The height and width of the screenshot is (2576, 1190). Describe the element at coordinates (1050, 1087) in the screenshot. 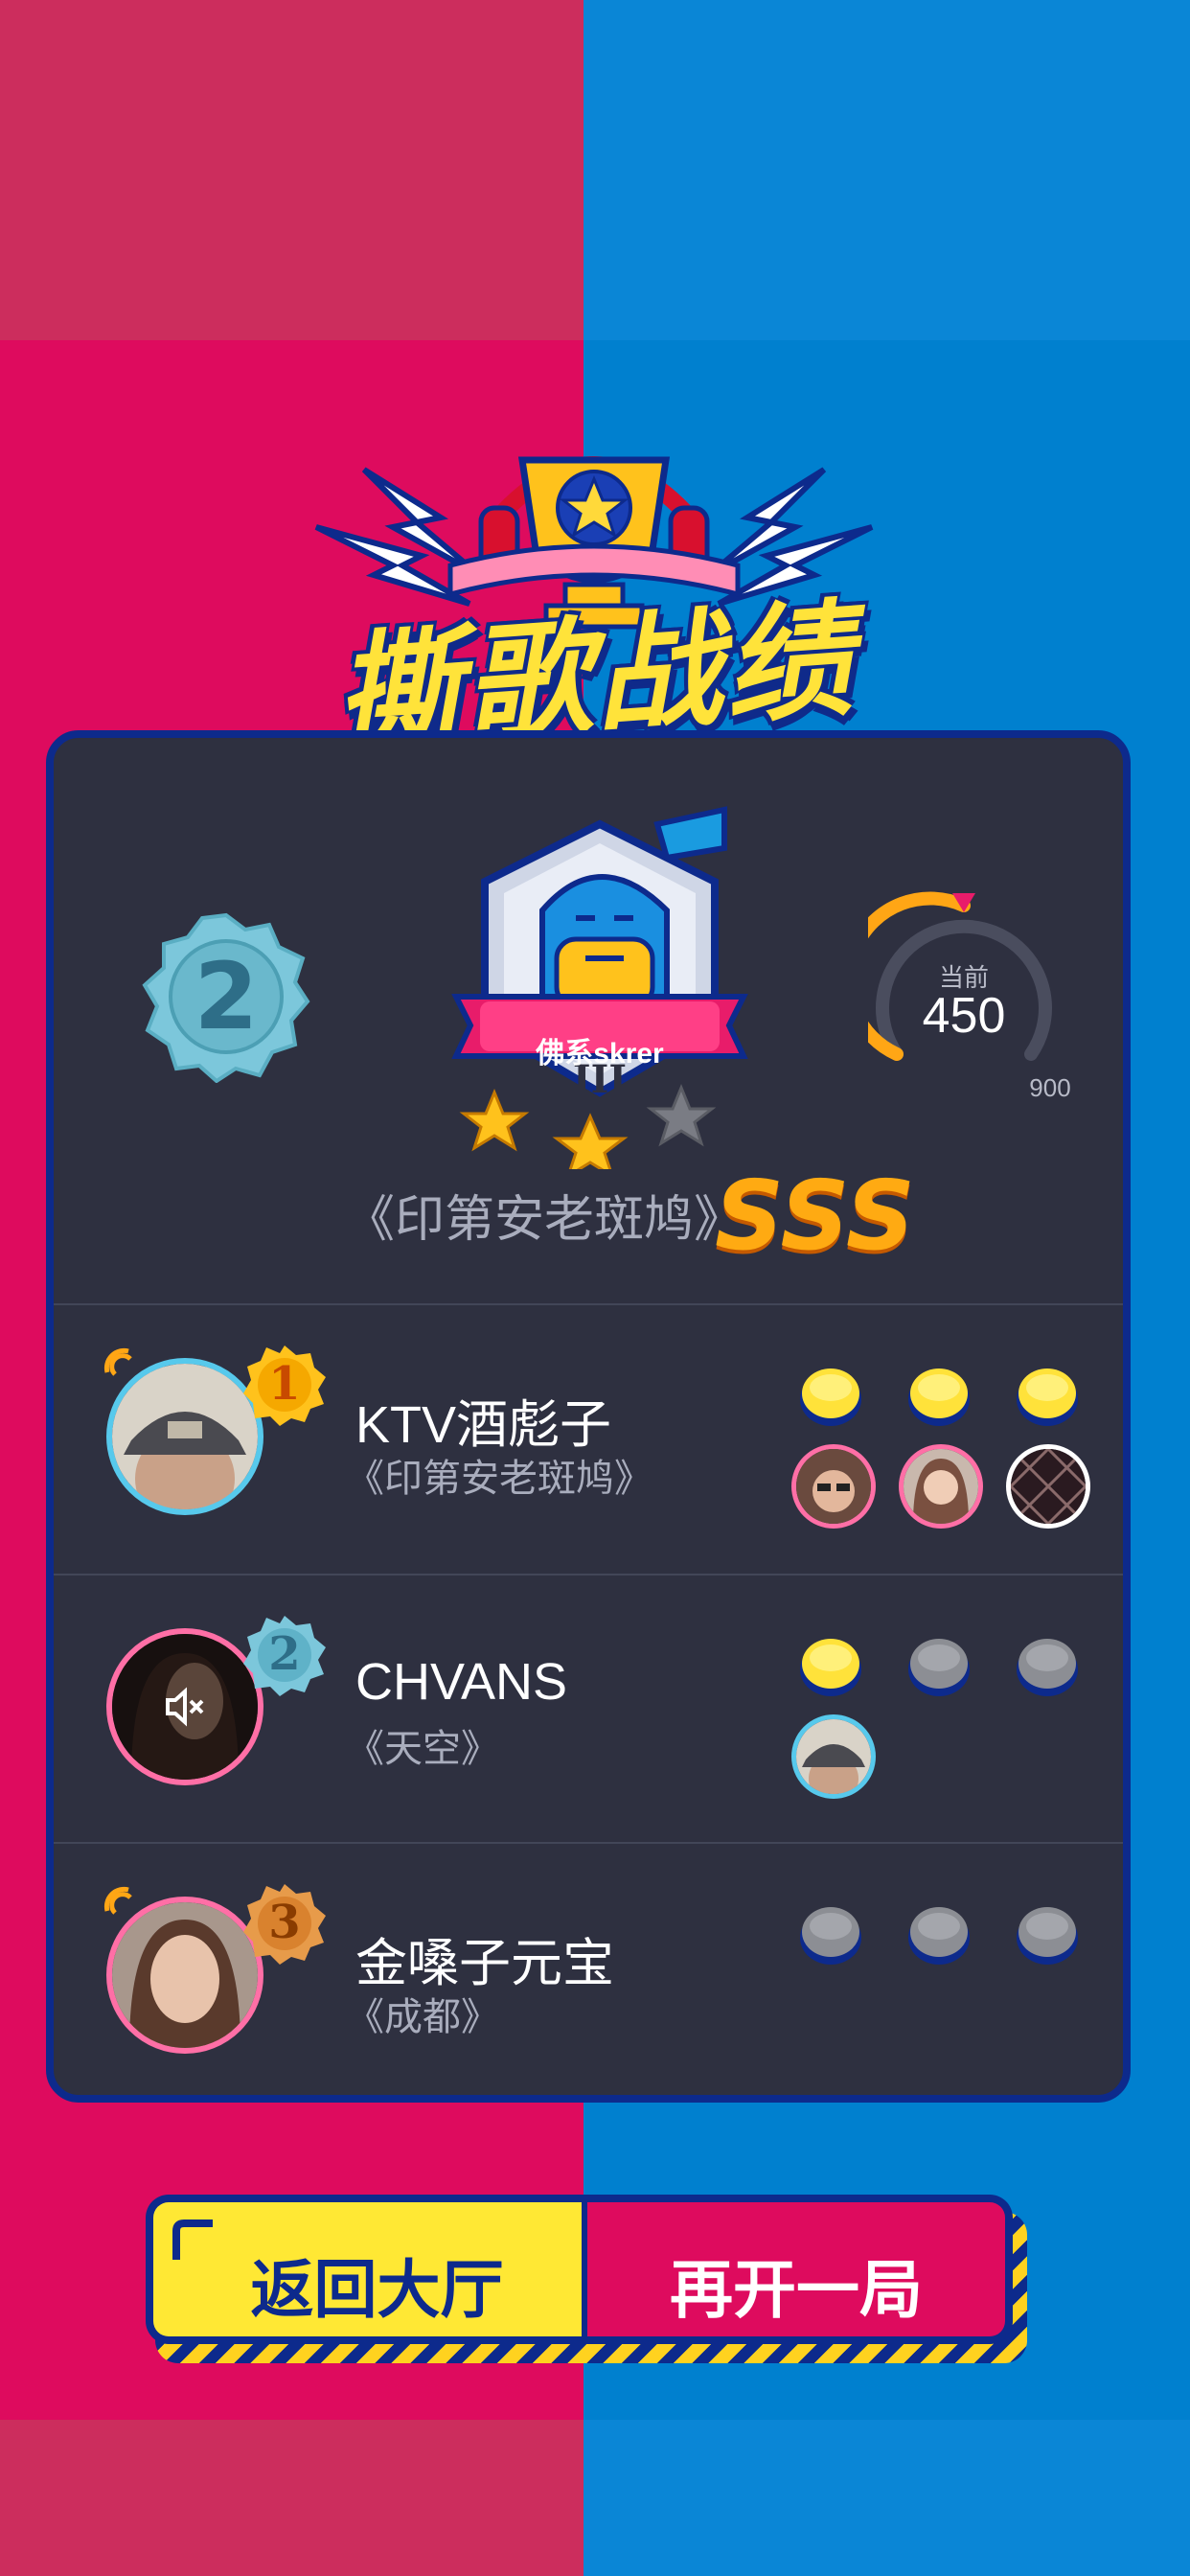

I see `score-max: 900` at that location.